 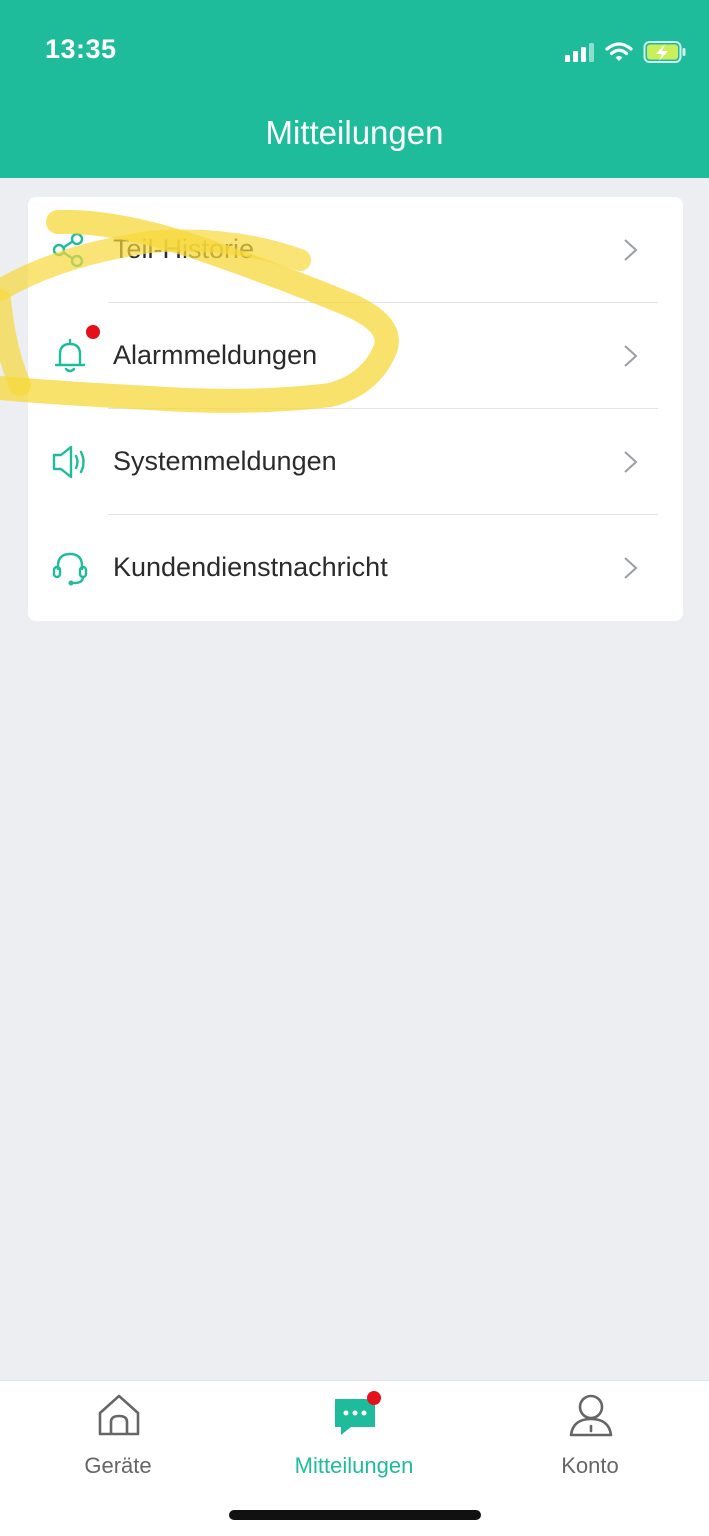 I want to click on speaker-icon, so click(x=68, y=462).